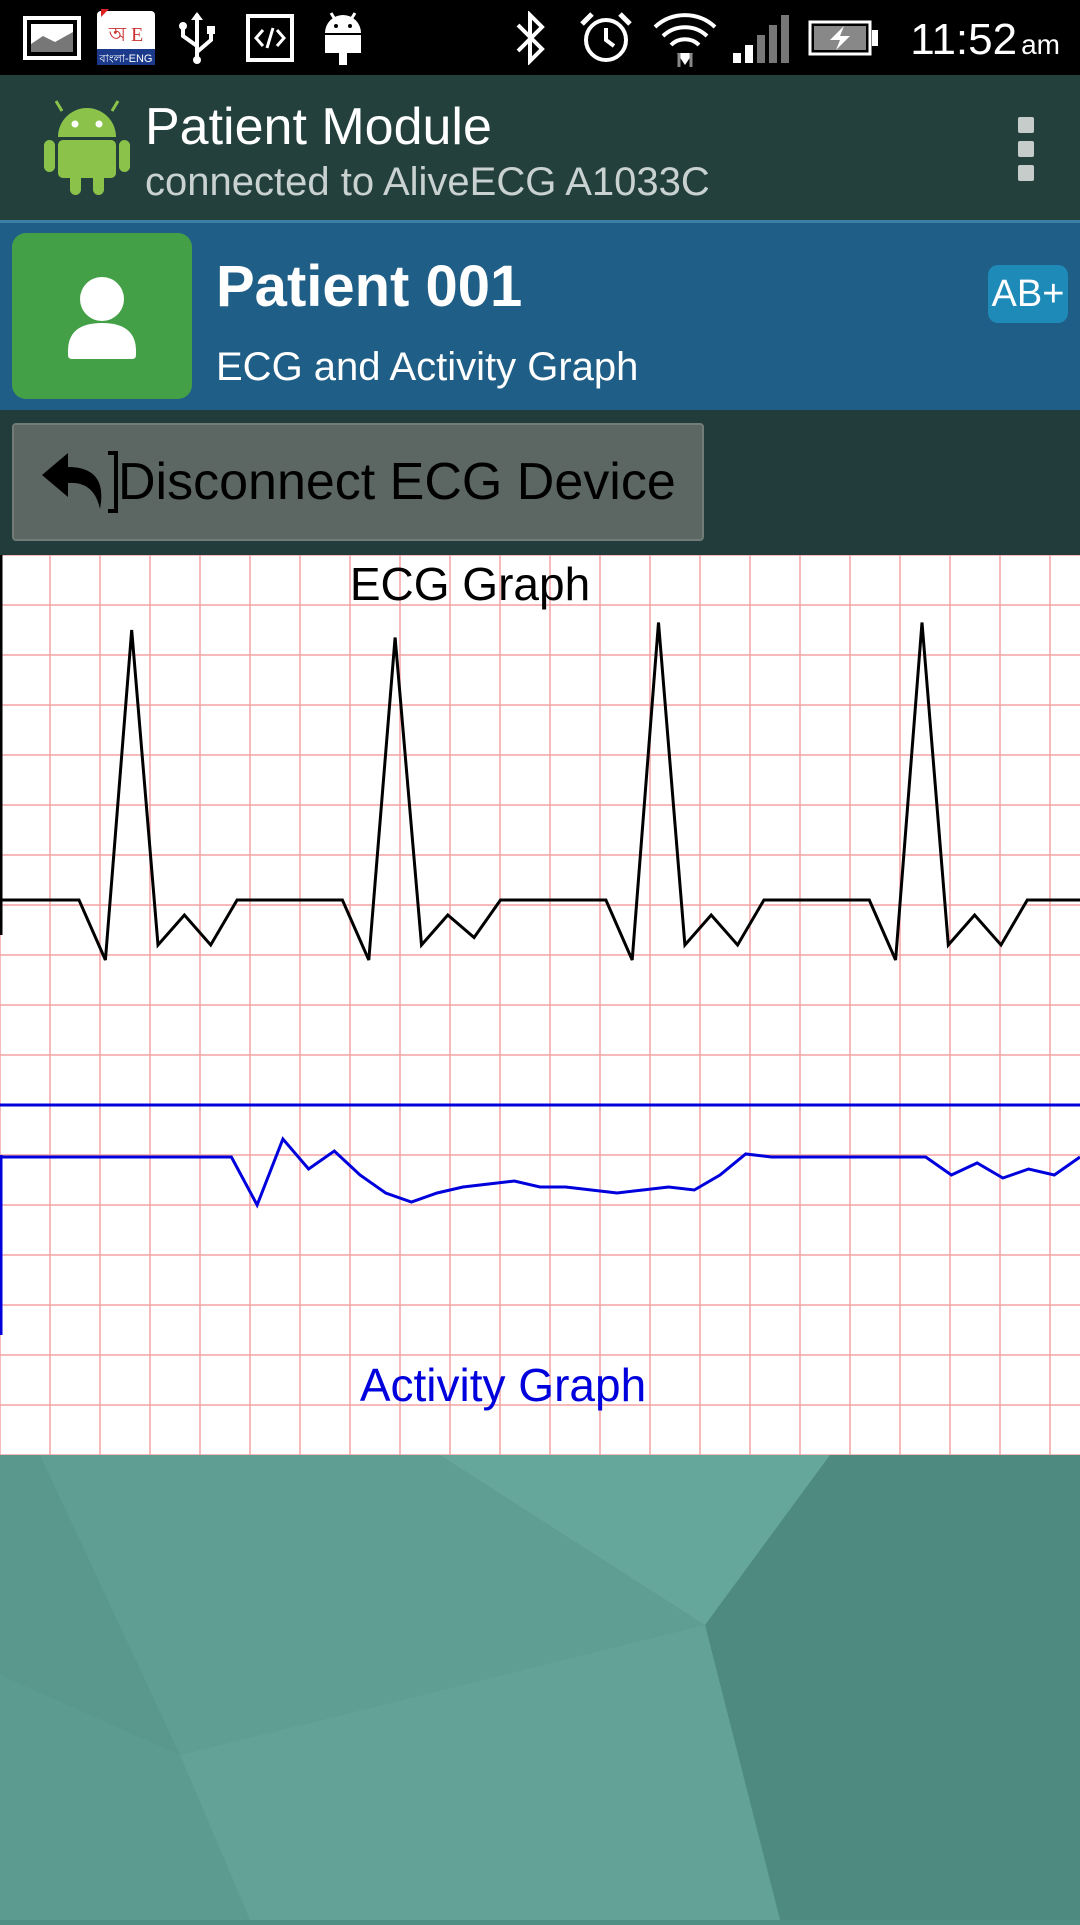 Image resolution: width=1080 pixels, height=1925 pixels. What do you see at coordinates (470, 584) in the screenshot?
I see `ecg-chart-title: ECG Graph` at bounding box center [470, 584].